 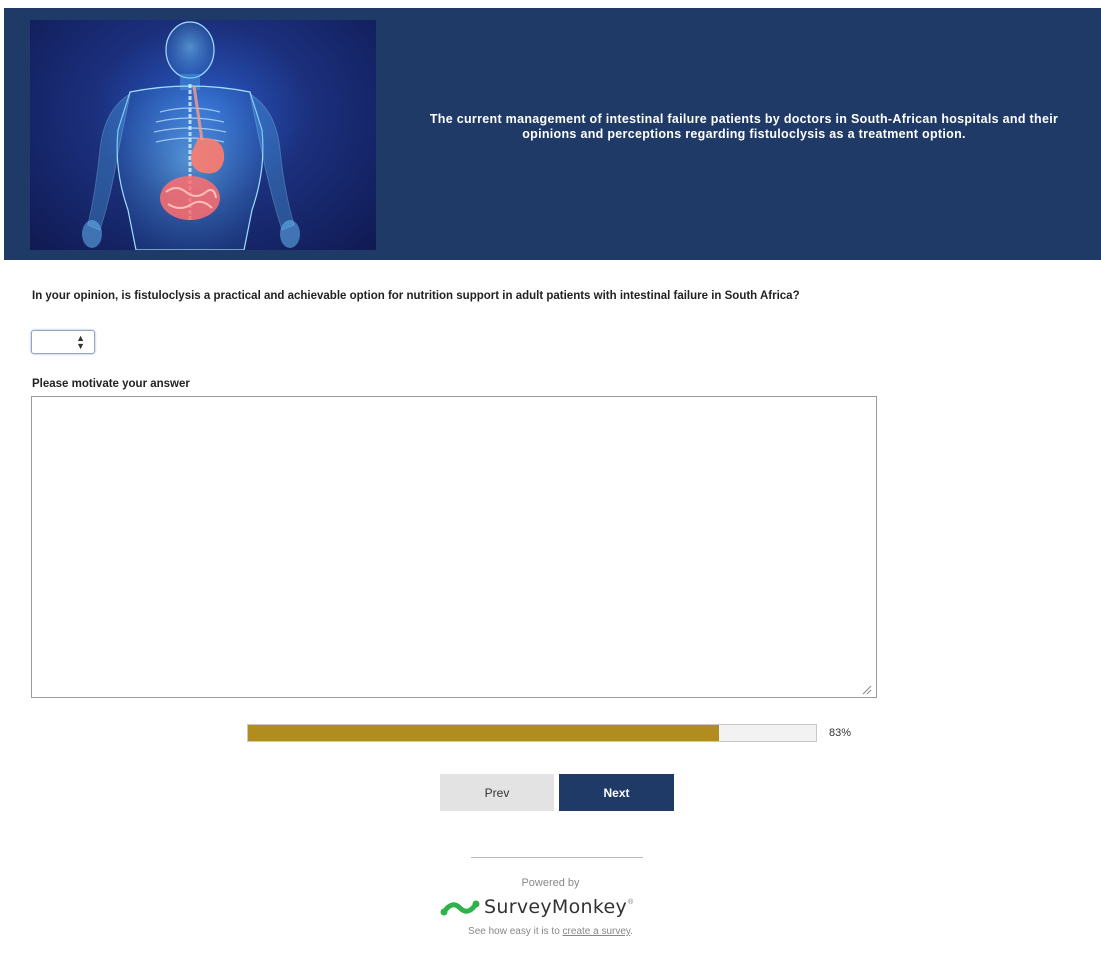 What do you see at coordinates (597, 931) in the screenshot?
I see `create-survey-link: create a survey` at bounding box center [597, 931].